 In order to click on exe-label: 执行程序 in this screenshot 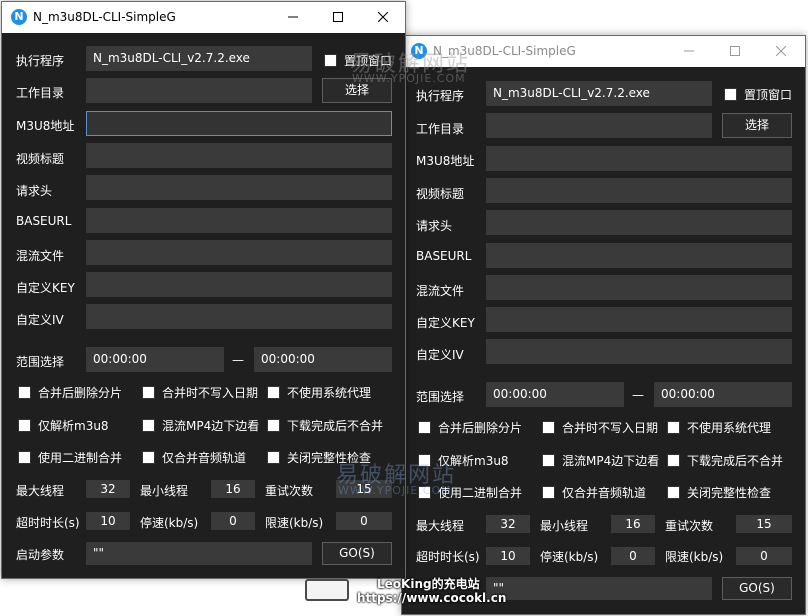, I will do `click(40, 61)`.